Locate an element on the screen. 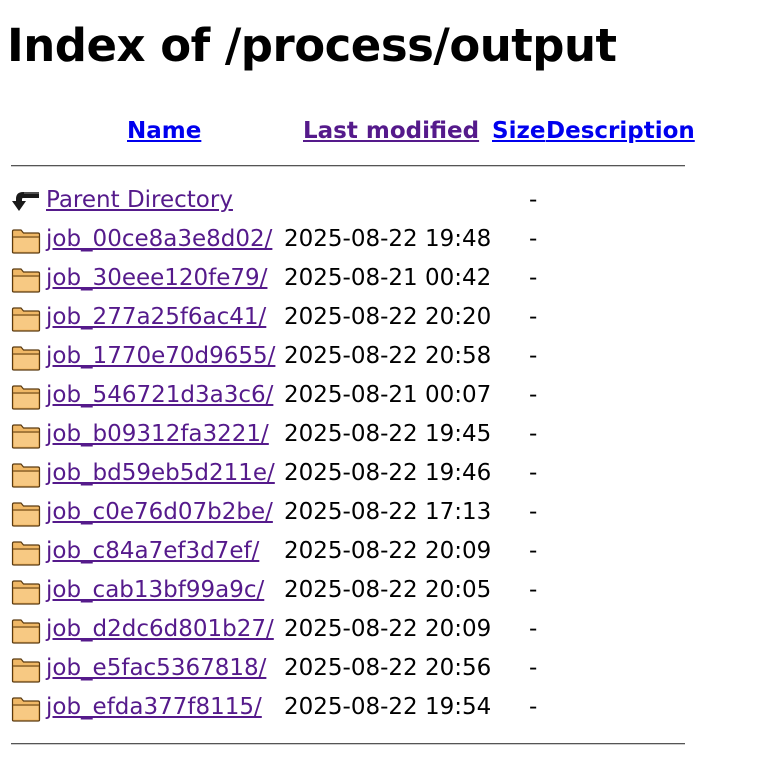  last-modified: 2025-08-22 17:13 is located at coordinates (388, 512).